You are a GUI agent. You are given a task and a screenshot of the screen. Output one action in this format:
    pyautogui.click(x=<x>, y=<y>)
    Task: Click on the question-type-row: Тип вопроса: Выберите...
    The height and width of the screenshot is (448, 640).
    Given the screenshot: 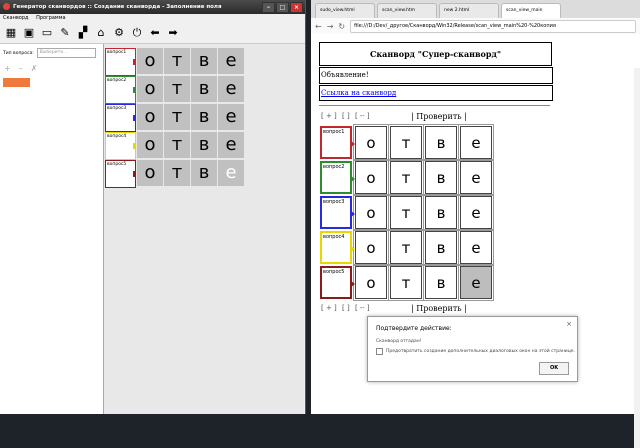 What is the action you would take?
    pyautogui.click(x=51, y=53)
    